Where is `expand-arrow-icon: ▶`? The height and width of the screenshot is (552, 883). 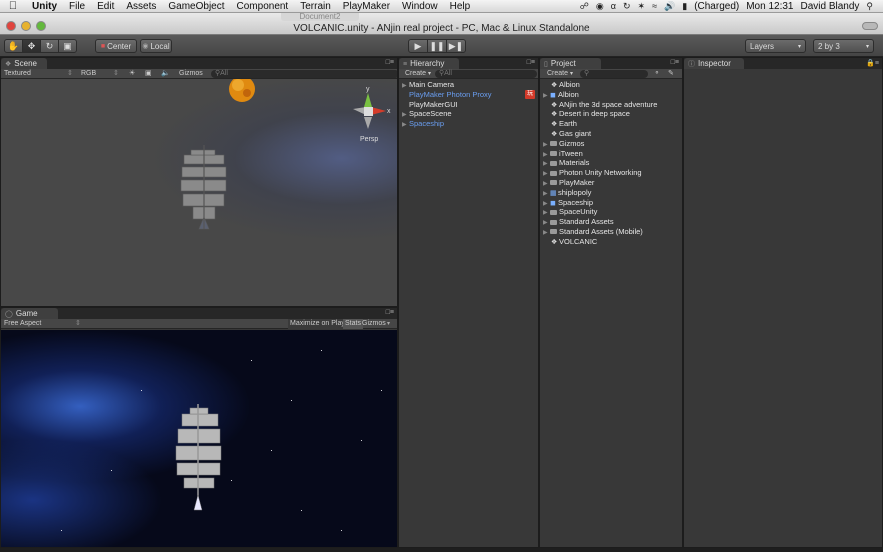
expand-arrow-icon: ▶ is located at coordinates (405, 126).